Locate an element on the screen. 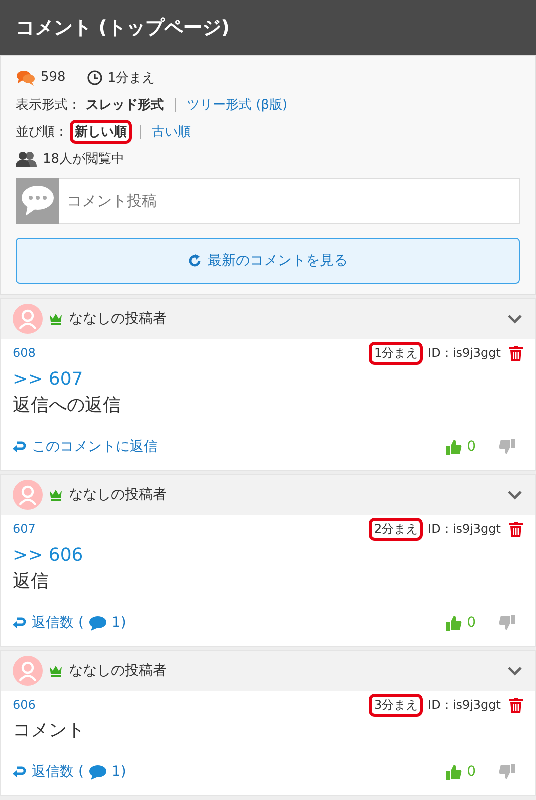 Image resolution: width=536 pixels, height=800 pixels. comment-text: コメント is located at coordinates (49, 731).